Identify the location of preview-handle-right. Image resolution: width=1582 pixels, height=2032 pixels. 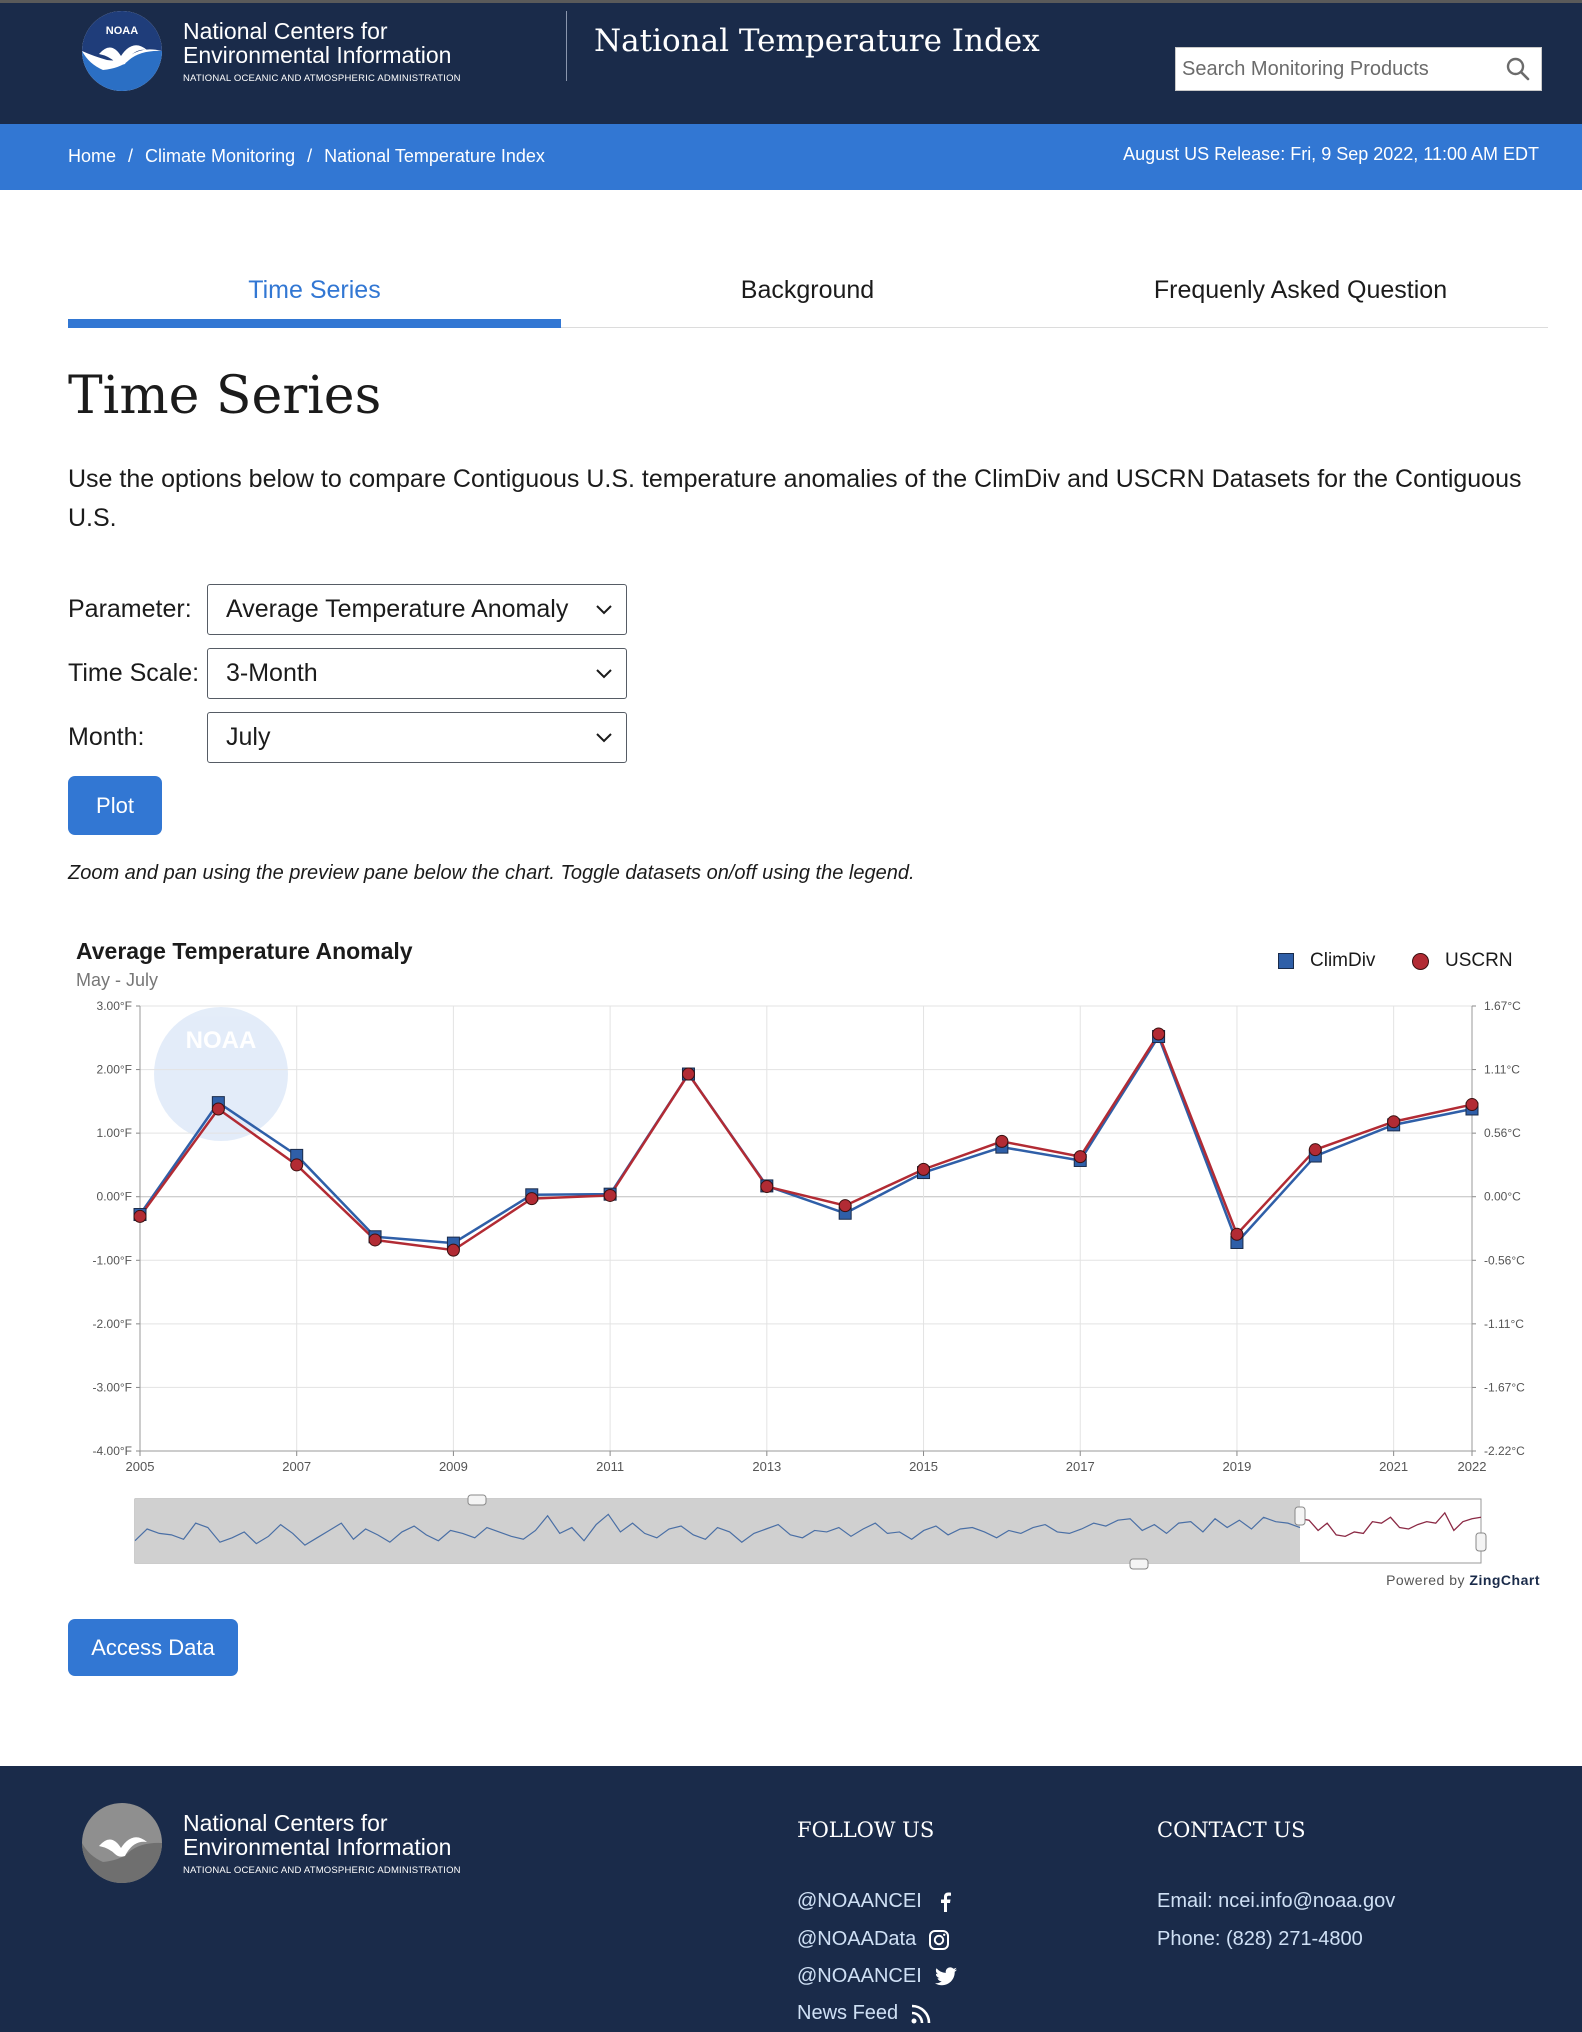
(1481, 1542).